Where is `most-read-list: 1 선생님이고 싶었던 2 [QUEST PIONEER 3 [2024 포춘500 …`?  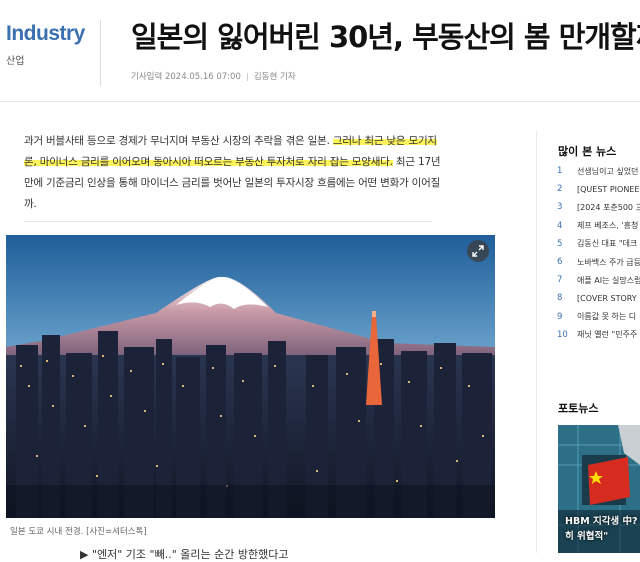
most-read-list: 1 선생님이고 싶었던 2 [QUEST PIONEER 3 [2024 포춘500 … is located at coordinates (598, 253).